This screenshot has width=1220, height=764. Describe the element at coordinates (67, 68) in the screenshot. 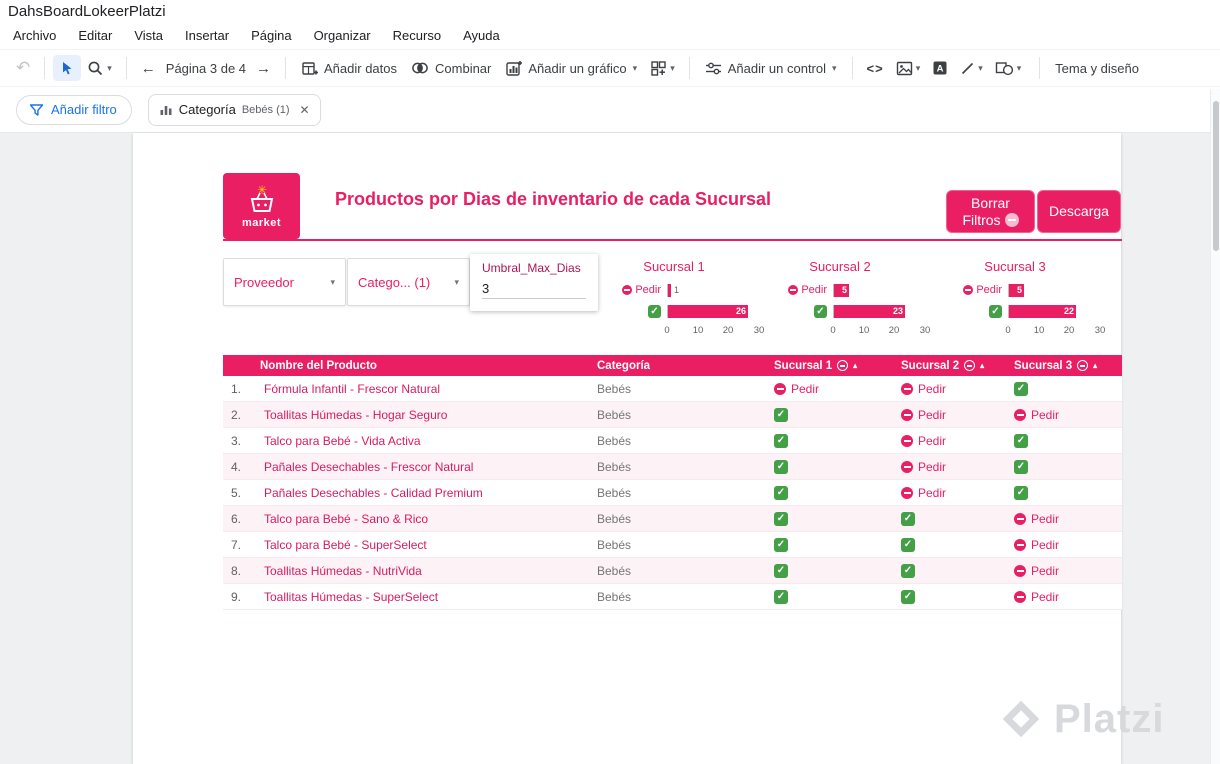

I see `select-tool-button` at that location.